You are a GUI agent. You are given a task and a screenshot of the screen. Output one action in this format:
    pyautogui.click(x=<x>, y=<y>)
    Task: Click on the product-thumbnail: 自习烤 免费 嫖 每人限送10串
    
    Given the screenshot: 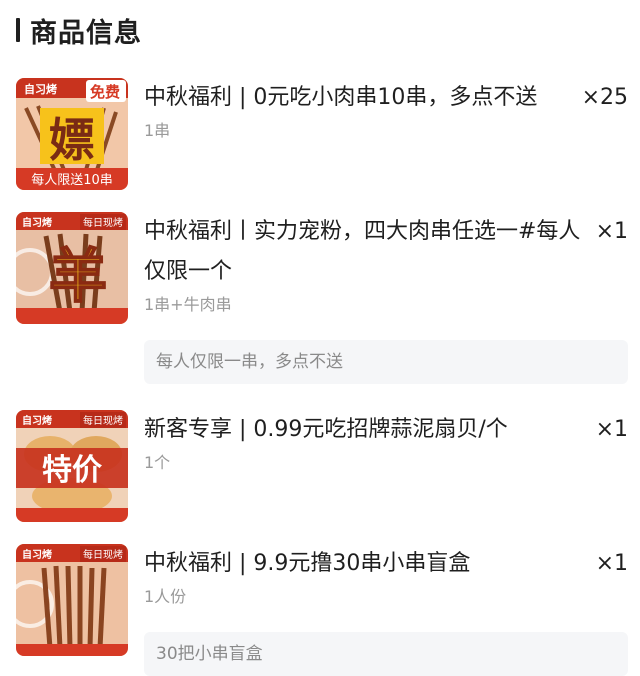 What is the action you would take?
    pyautogui.click(x=72, y=134)
    